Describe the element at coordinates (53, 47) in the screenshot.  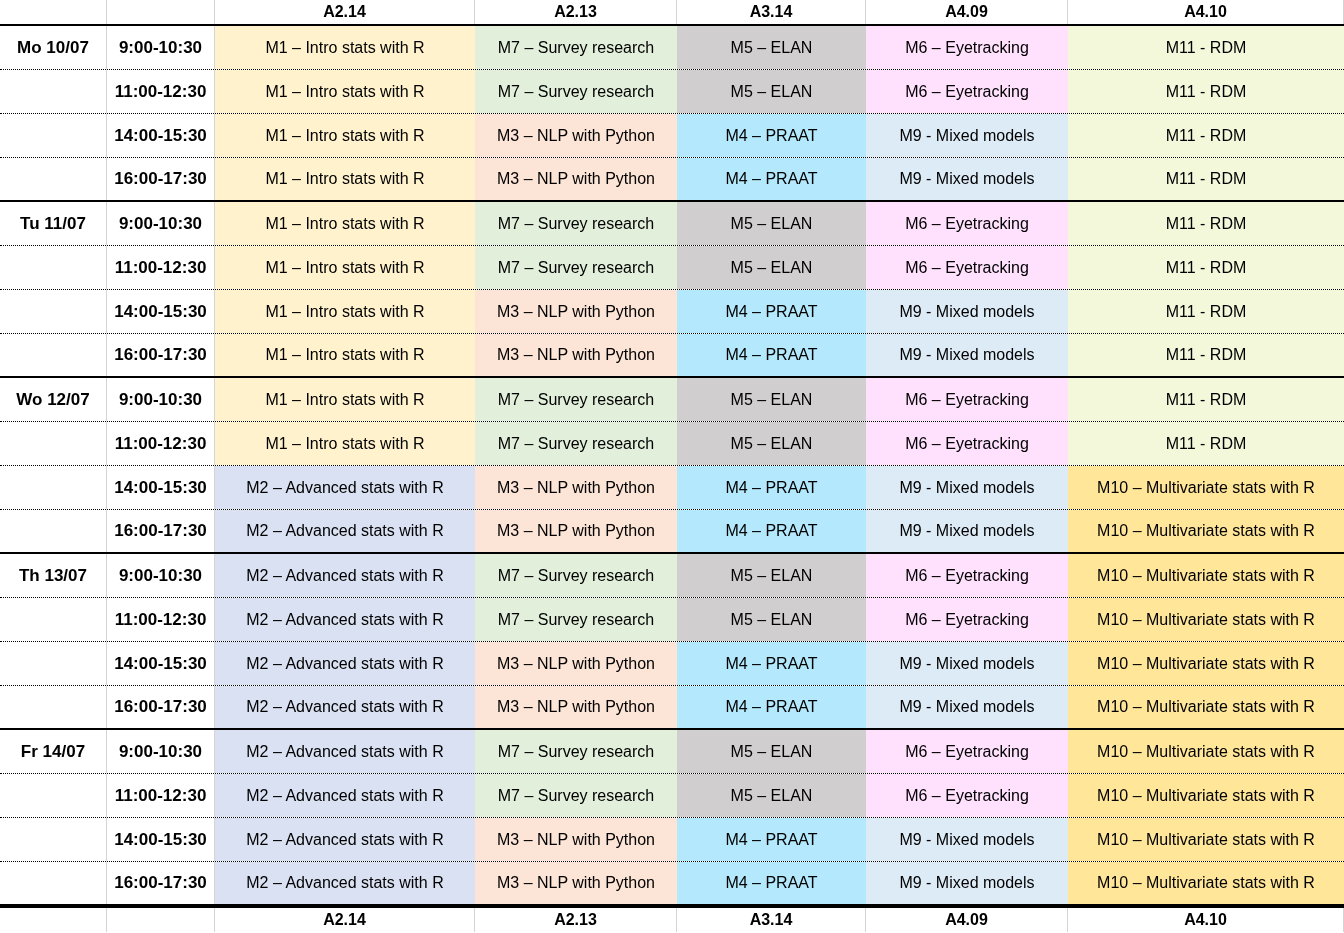
I see `day-label: Mo 10/07` at that location.